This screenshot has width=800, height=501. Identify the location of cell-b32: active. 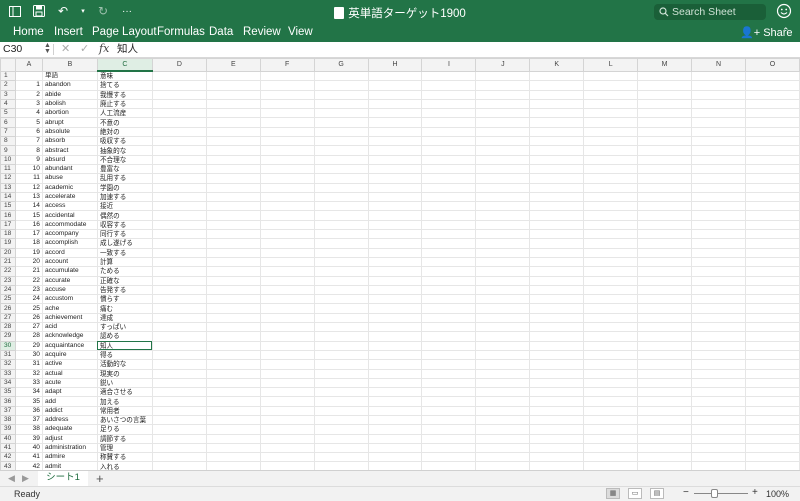
(69, 364).